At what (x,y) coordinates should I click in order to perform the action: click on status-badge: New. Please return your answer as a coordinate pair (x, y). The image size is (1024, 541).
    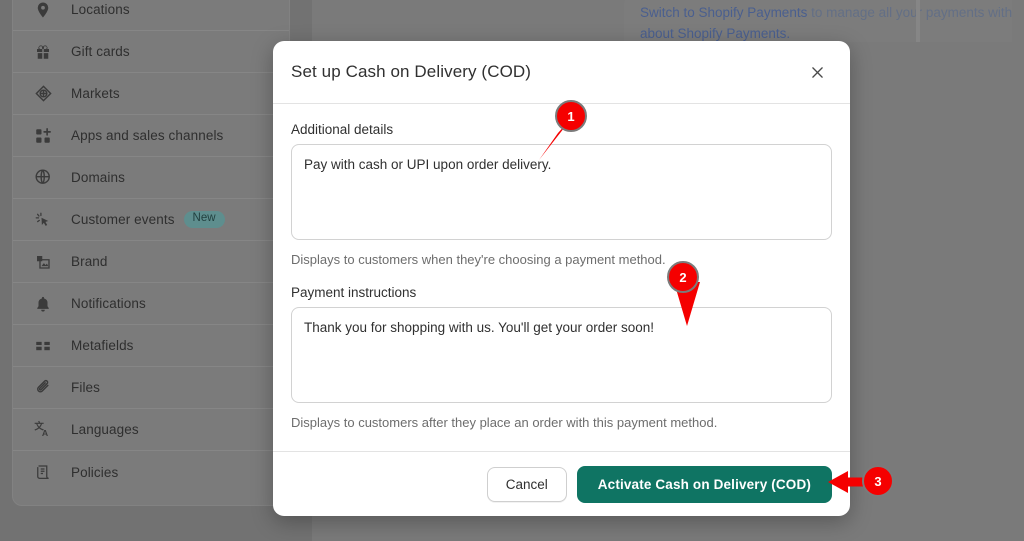
    Looking at the image, I should click on (204, 219).